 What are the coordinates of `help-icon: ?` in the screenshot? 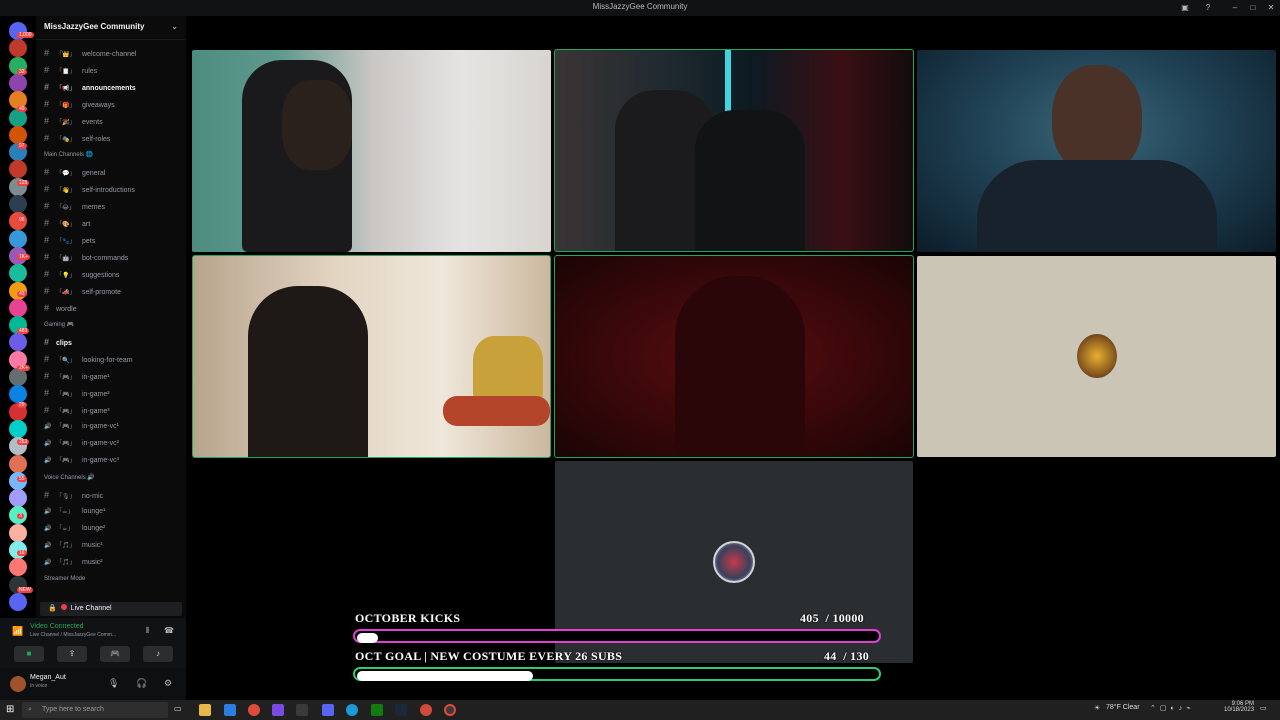 It's located at (1208, 8).